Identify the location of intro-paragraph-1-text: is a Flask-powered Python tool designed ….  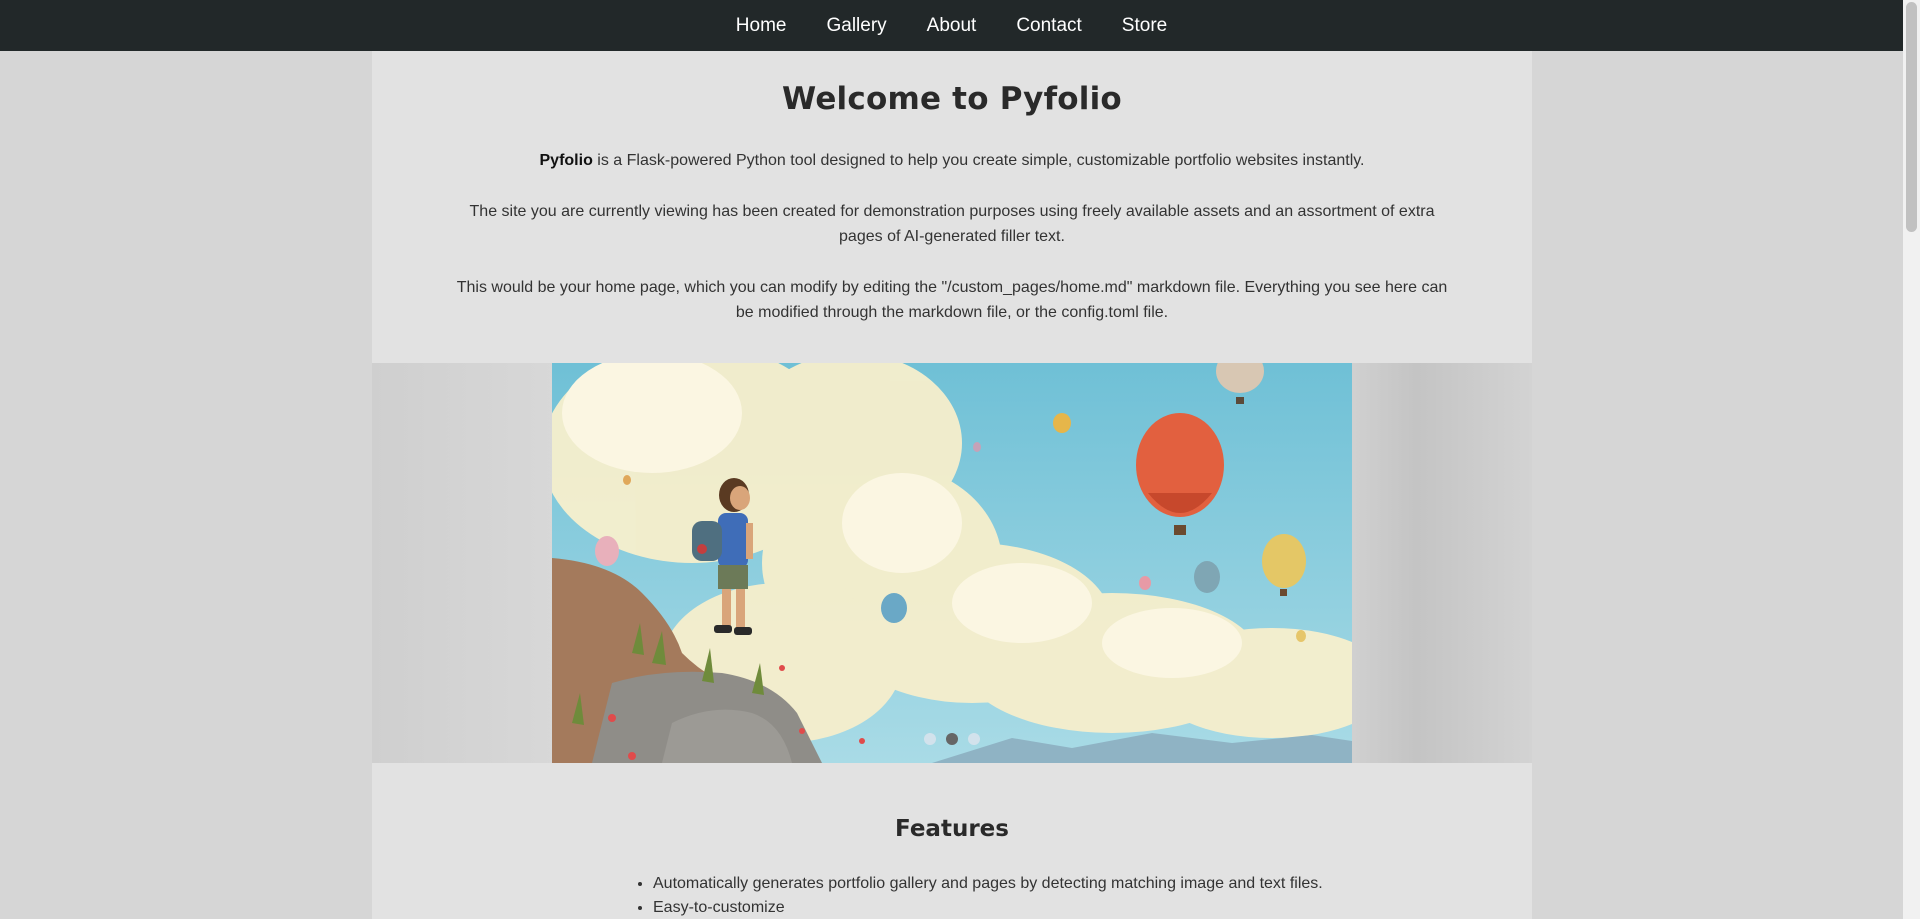
(978, 160).